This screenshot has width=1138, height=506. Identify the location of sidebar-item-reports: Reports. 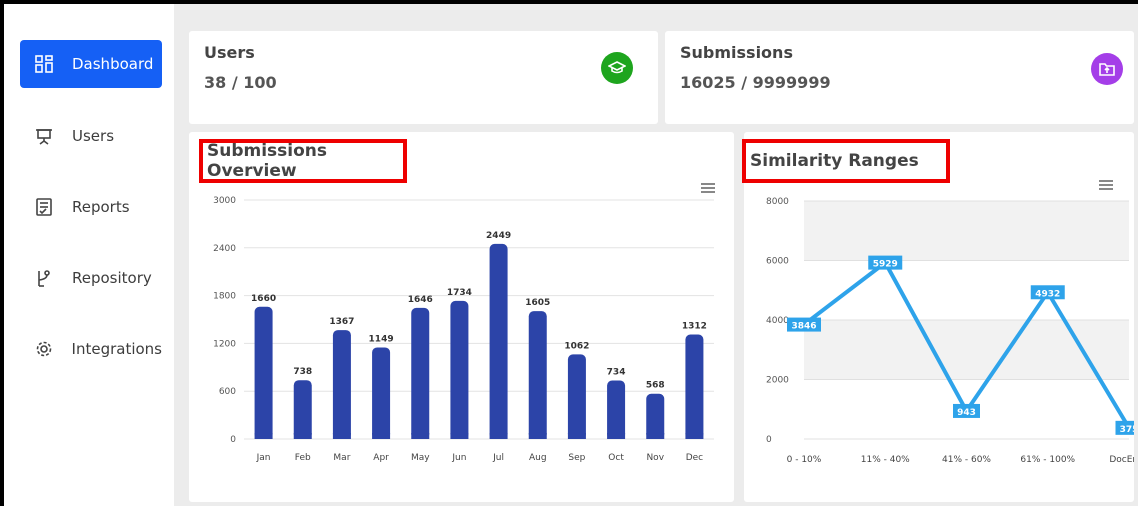
(91, 207).